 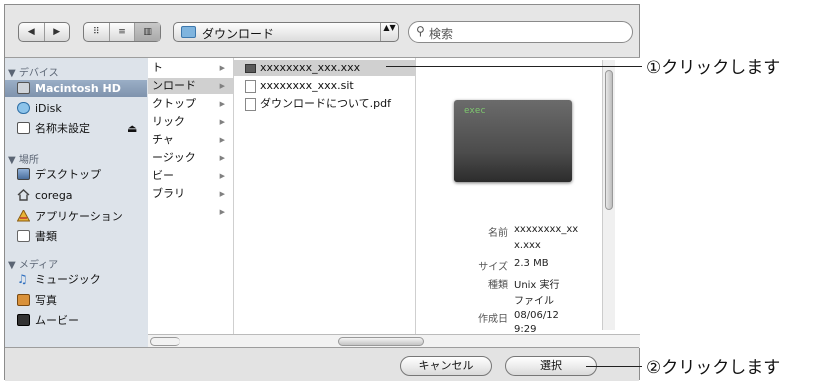 I want to click on archive-file-icon, so click(x=250, y=86).